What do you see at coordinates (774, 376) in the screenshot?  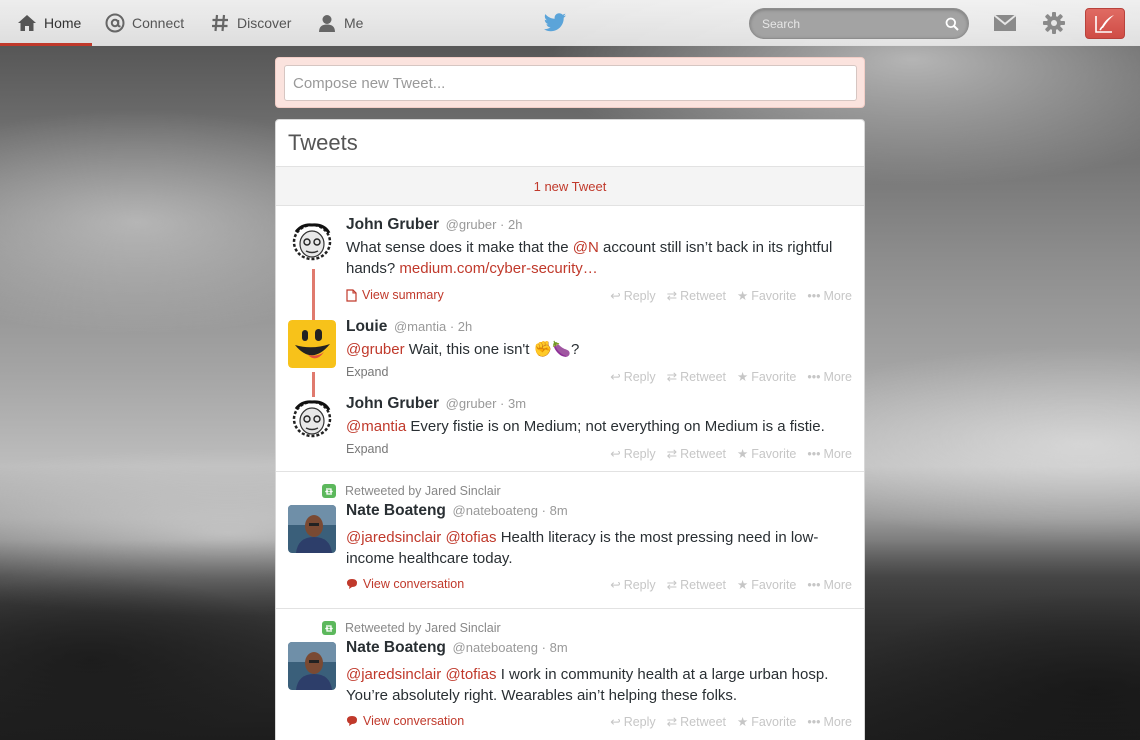 I see `favorite-label: Favorite` at bounding box center [774, 376].